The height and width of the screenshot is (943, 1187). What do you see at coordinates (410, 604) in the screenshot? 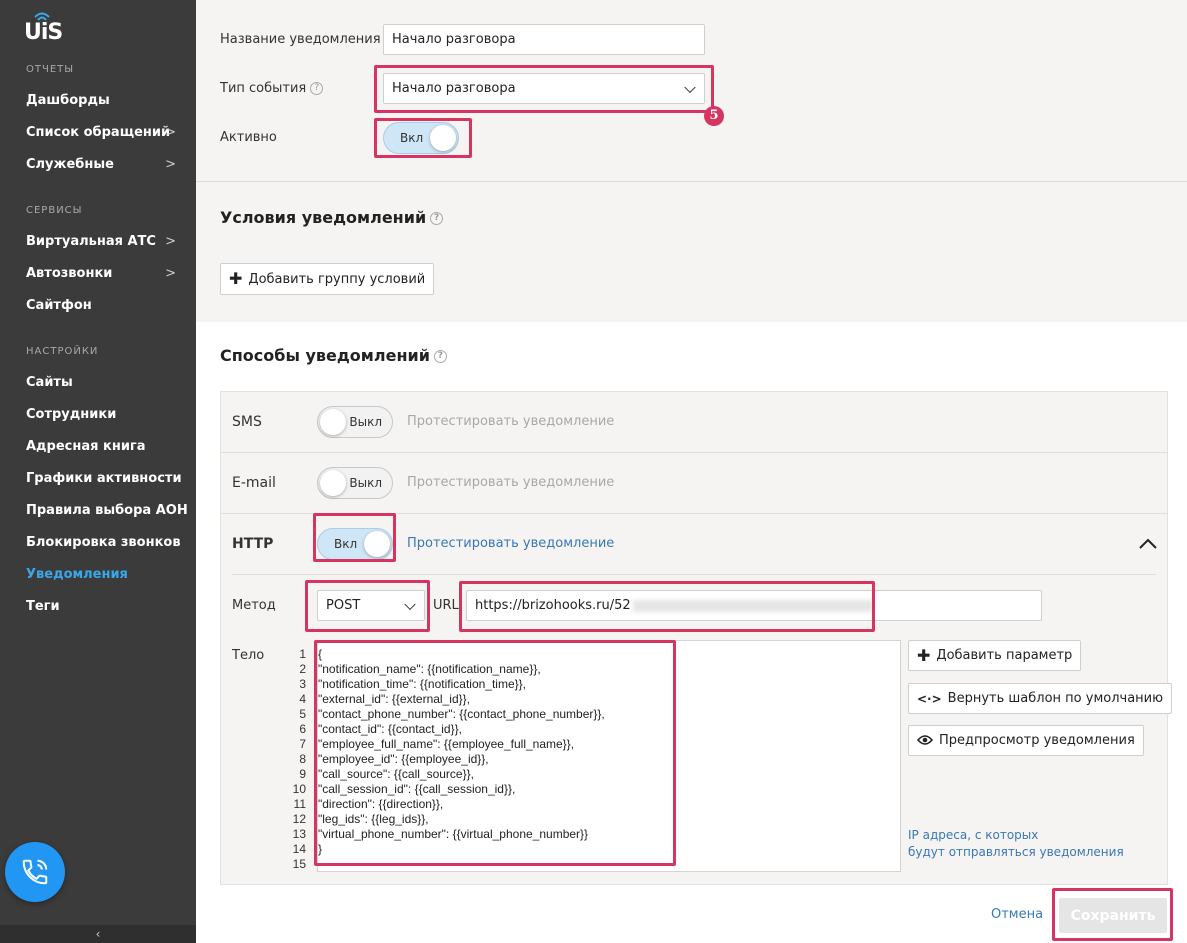
I see `chevron-down-icon` at bounding box center [410, 604].